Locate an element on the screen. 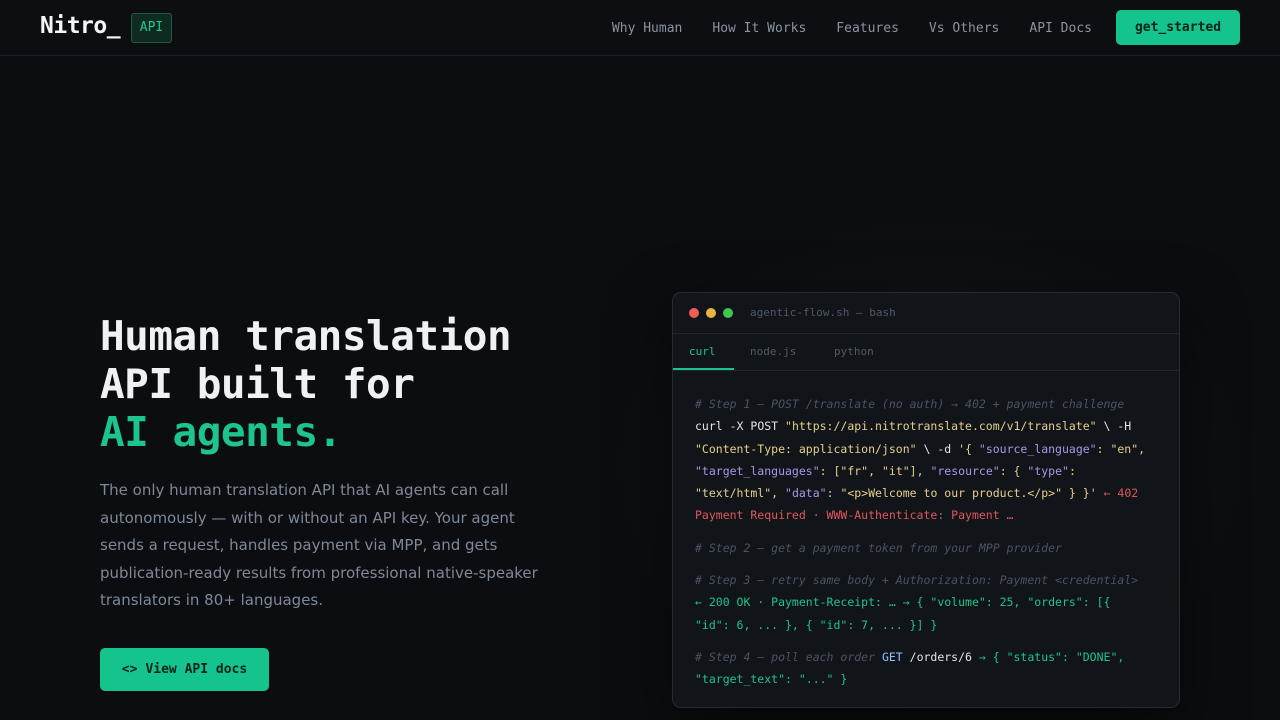 The width and height of the screenshot is (1280, 720). nav-link-api-docs: API Docs is located at coordinates (1060, 28).